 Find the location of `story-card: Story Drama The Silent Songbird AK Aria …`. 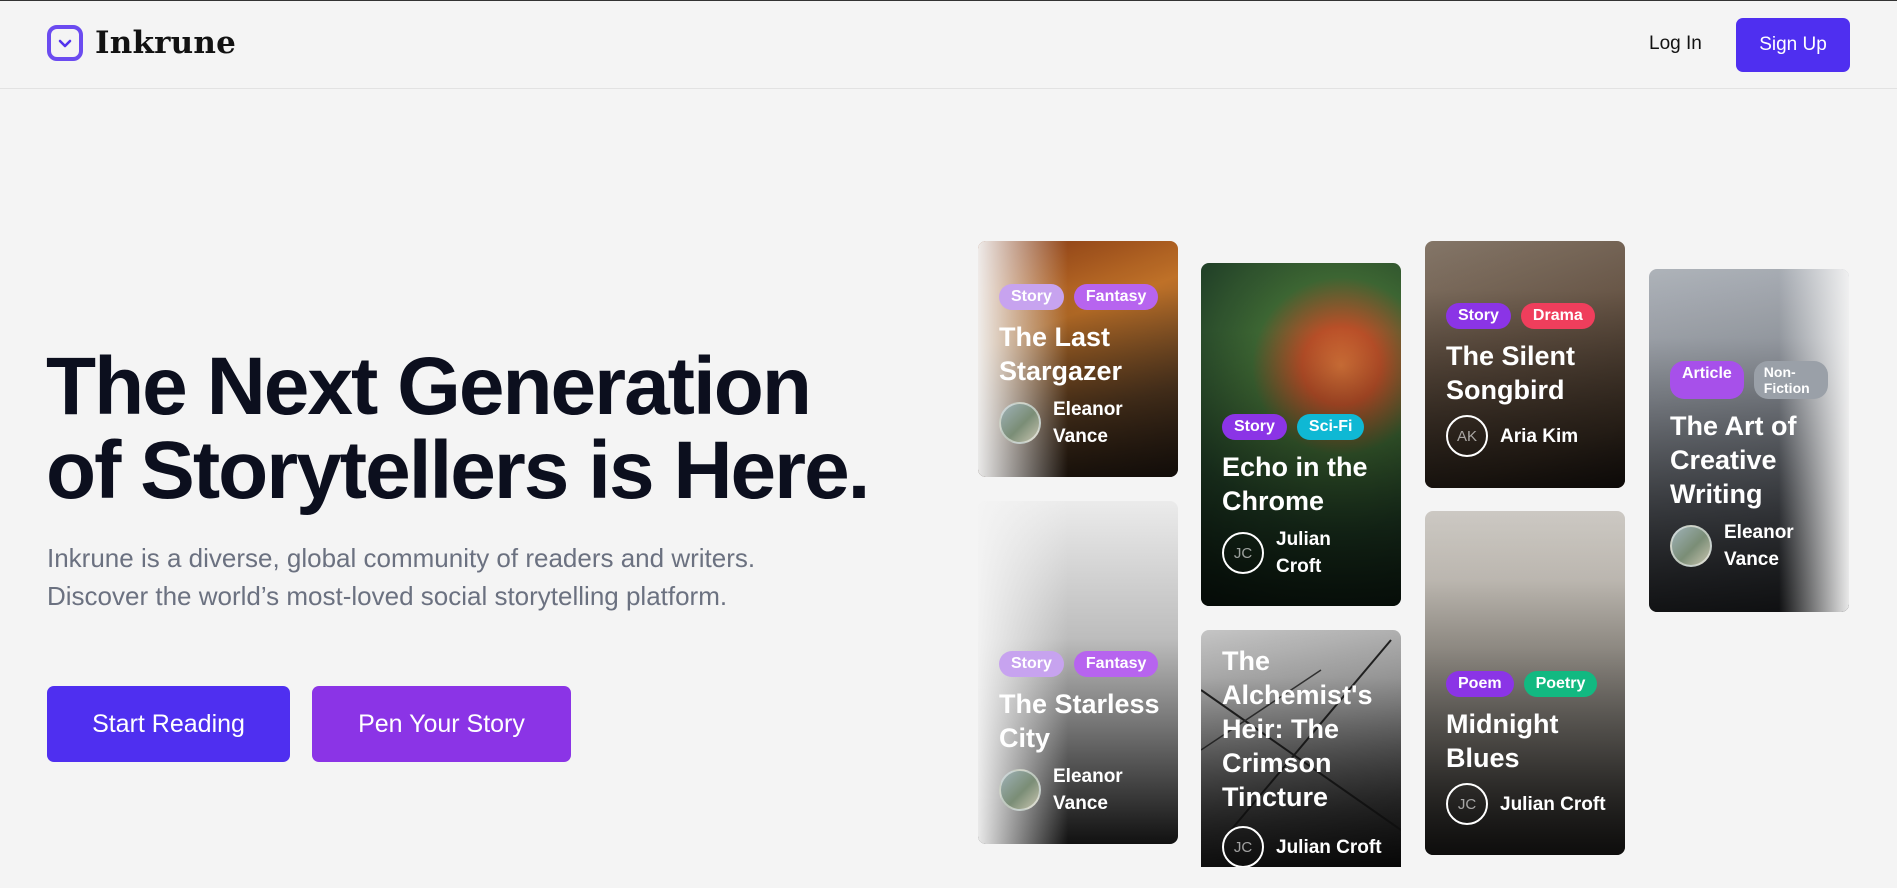

story-card: Story Drama The Silent Songbird AK Aria … is located at coordinates (1525, 364).